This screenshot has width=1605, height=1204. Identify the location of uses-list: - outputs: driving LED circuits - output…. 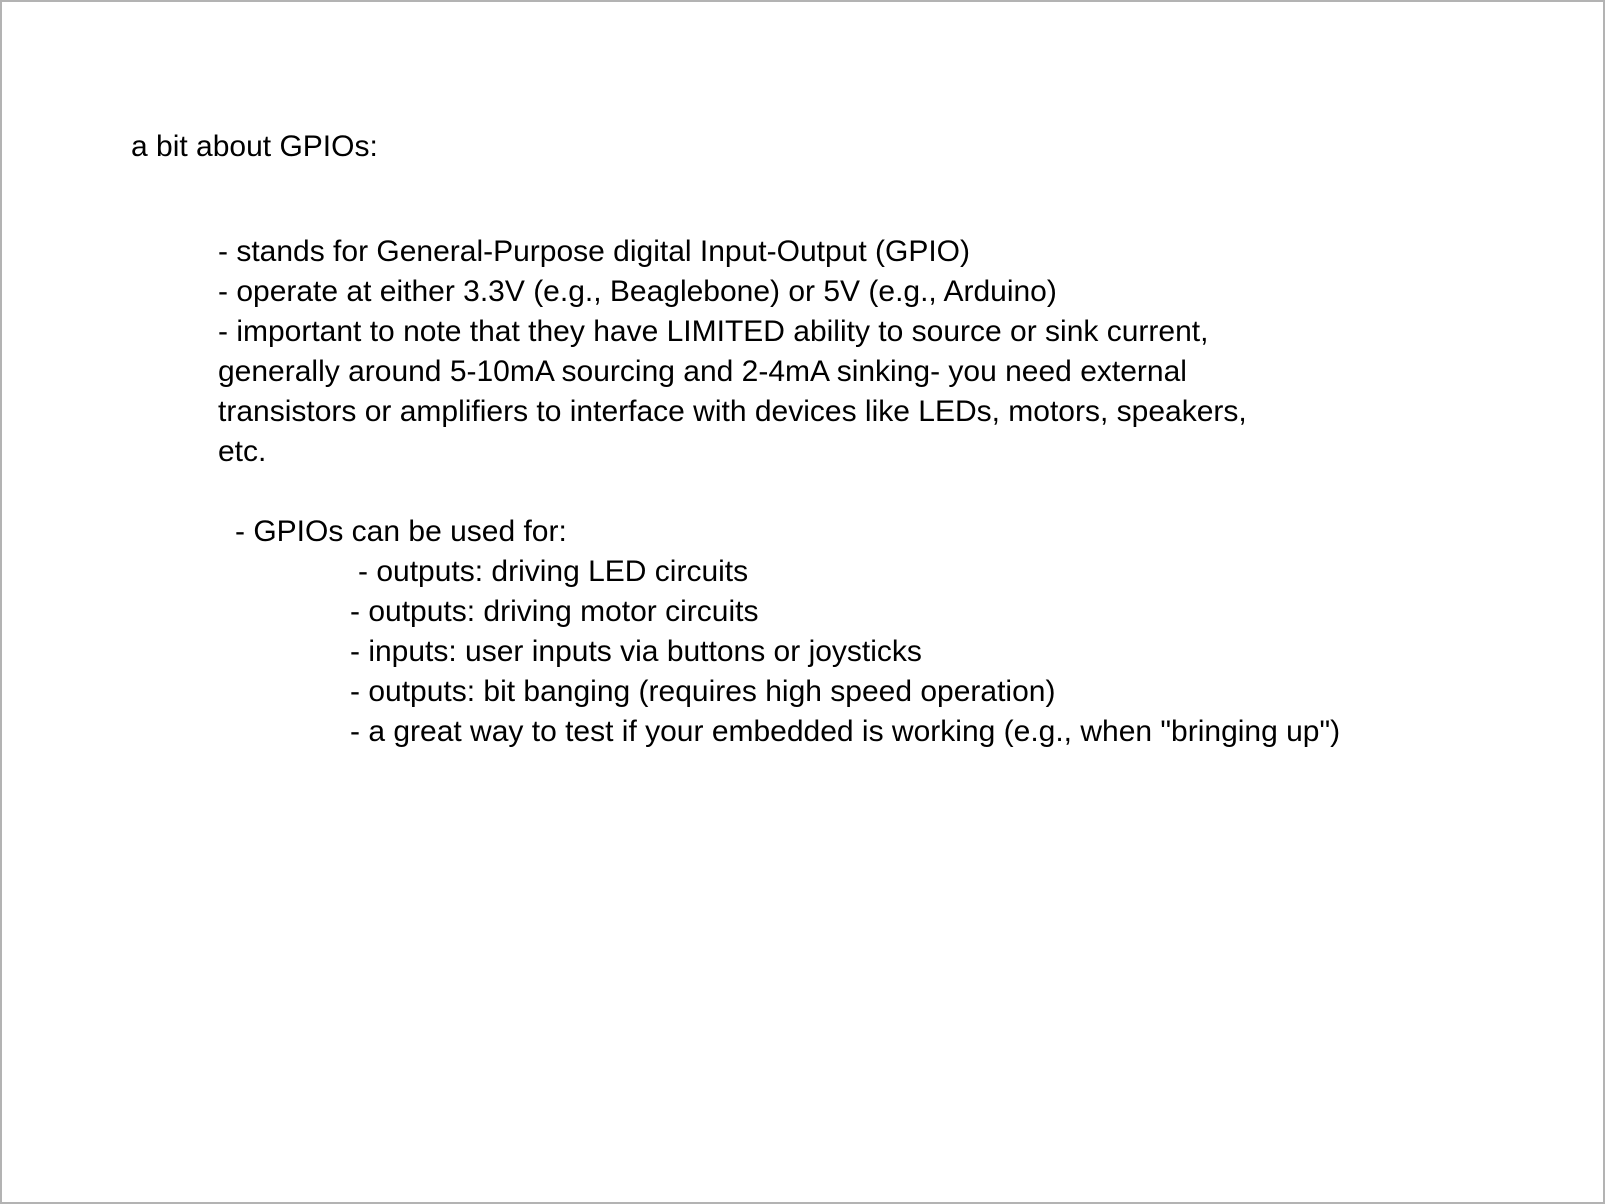
(845, 652).